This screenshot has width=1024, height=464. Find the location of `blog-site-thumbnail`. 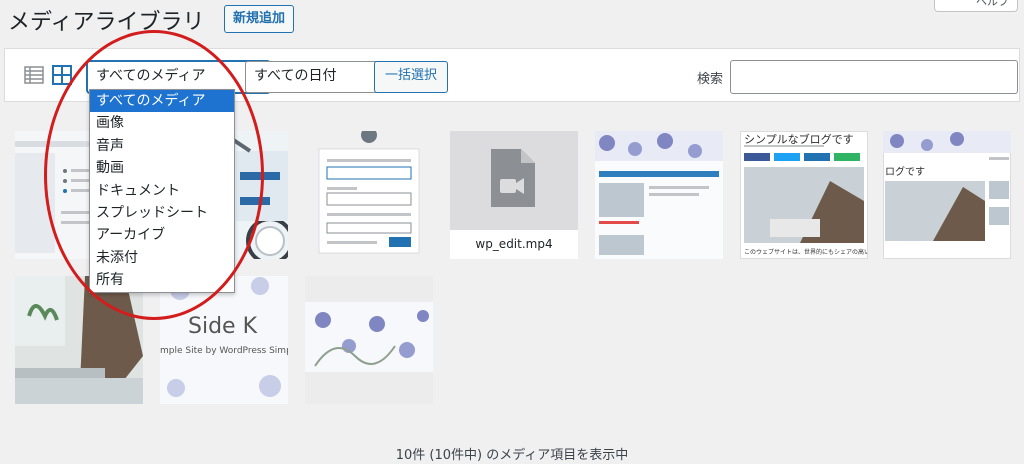

blog-site-thumbnail is located at coordinates (804, 194).